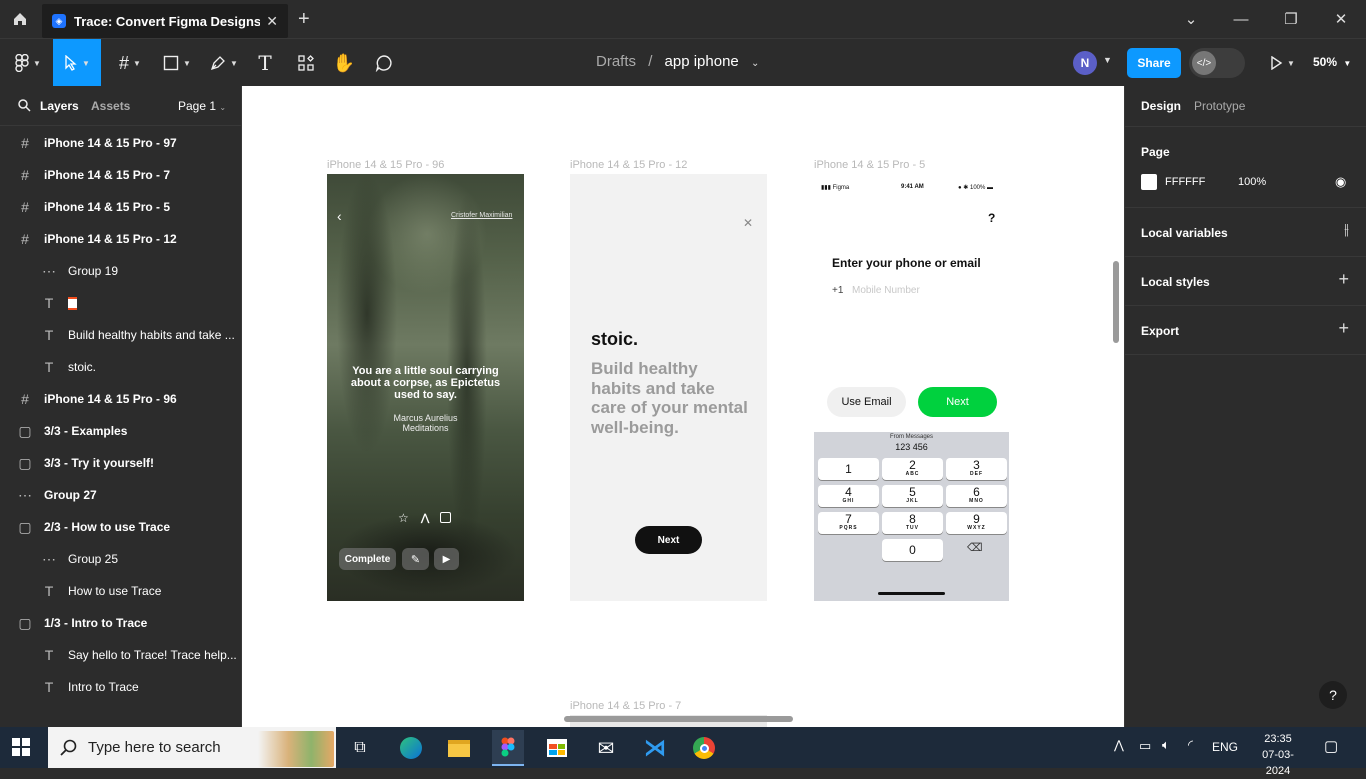 This screenshot has width=1366, height=779. I want to click on keypad-key: 9 WXYZ, so click(976, 523).